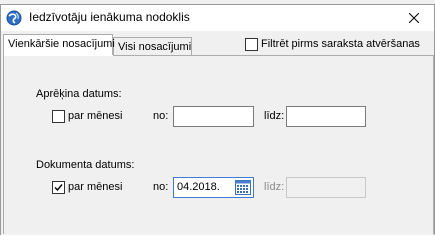 This screenshot has height=240, width=435. Describe the element at coordinates (326, 116) in the screenshot. I see `calc-date-to-input` at that location.